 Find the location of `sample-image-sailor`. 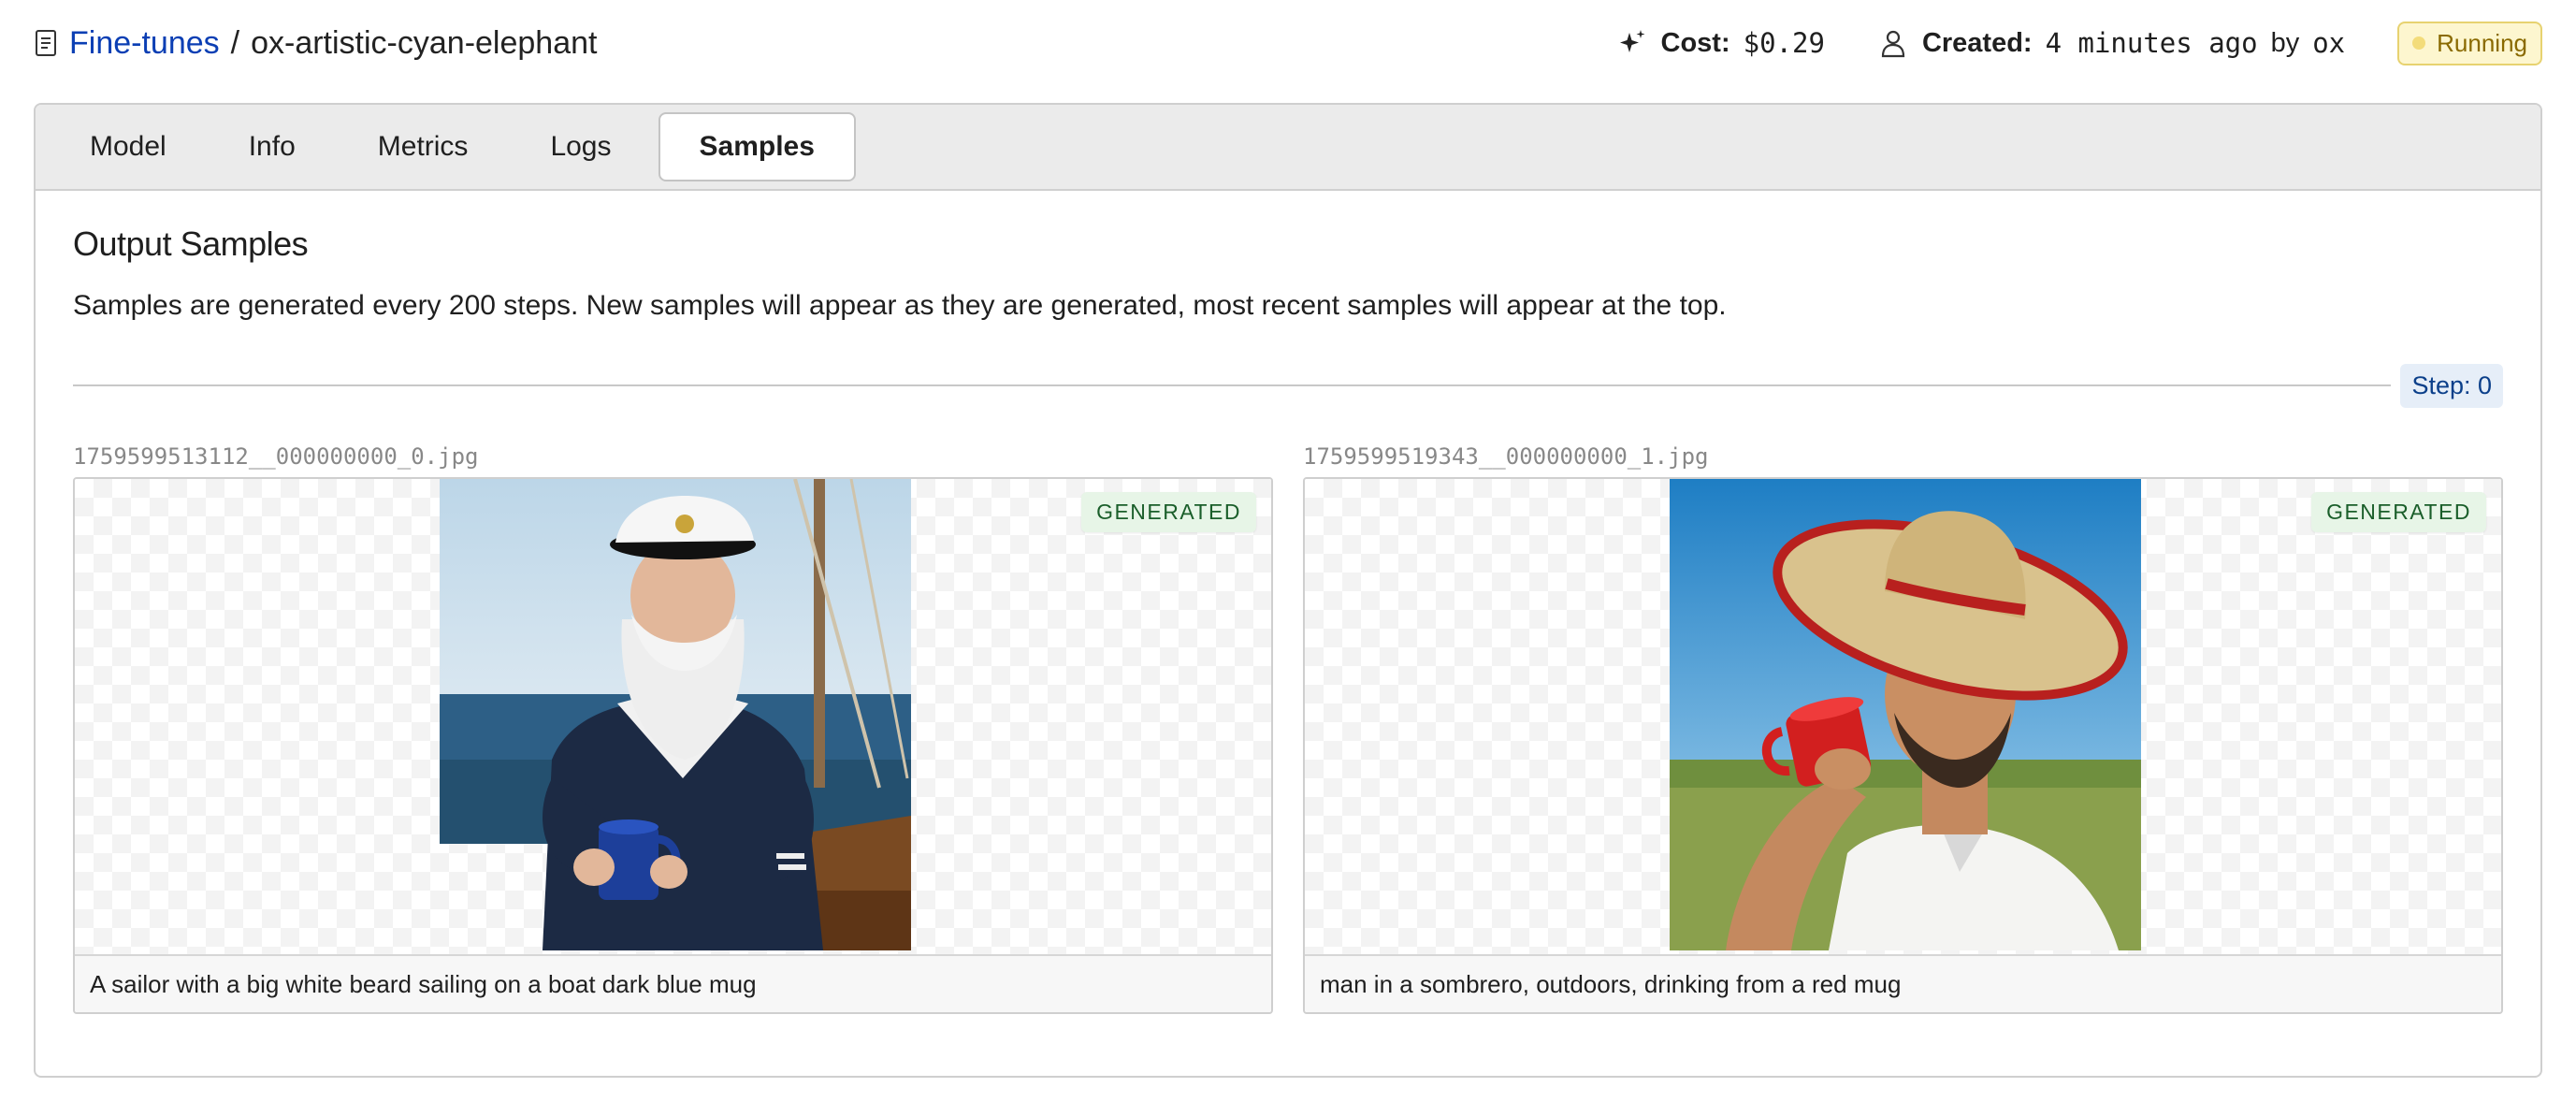

sample-image-sailor is located at coordinates (675, 714).